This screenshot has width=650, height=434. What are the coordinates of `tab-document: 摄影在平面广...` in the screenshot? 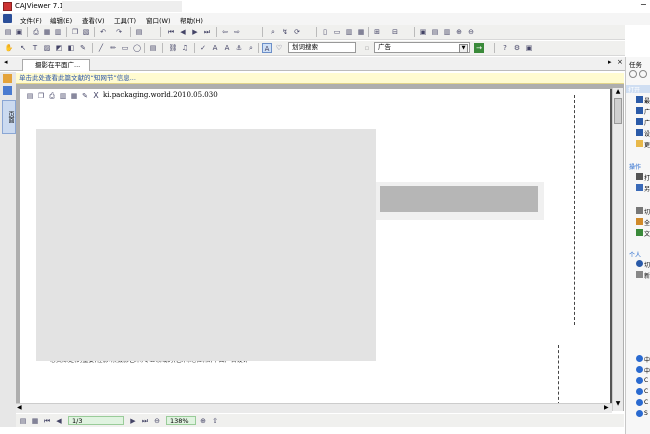 It's located at (56, 65).